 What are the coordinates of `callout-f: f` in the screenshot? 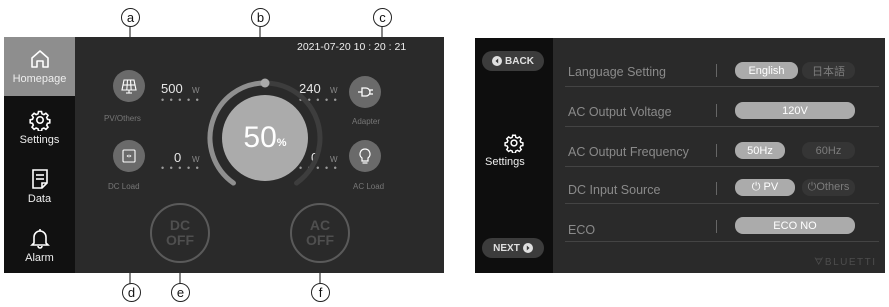 It's located at (320, 292).